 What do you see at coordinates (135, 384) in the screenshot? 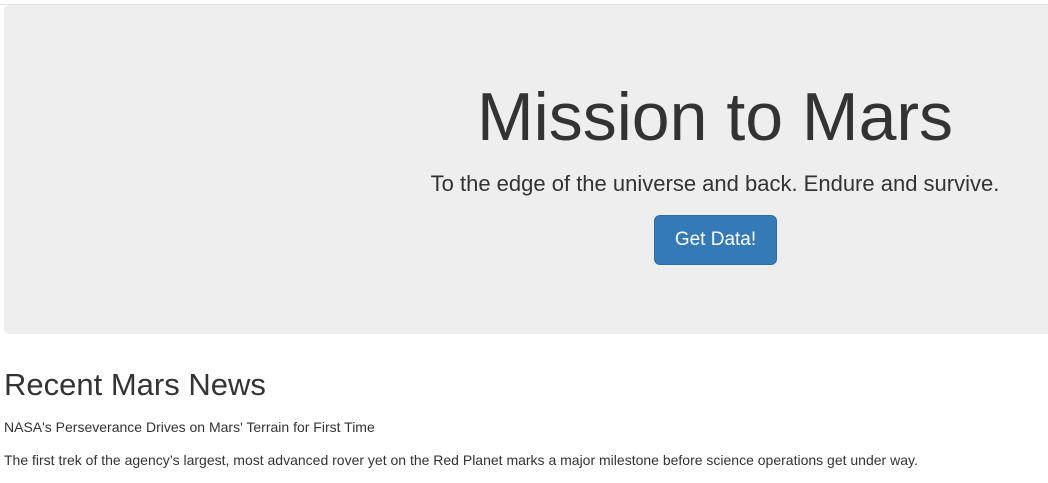
I see `news-section-heading: Recent Mars News` at bounding box center [135, 384].